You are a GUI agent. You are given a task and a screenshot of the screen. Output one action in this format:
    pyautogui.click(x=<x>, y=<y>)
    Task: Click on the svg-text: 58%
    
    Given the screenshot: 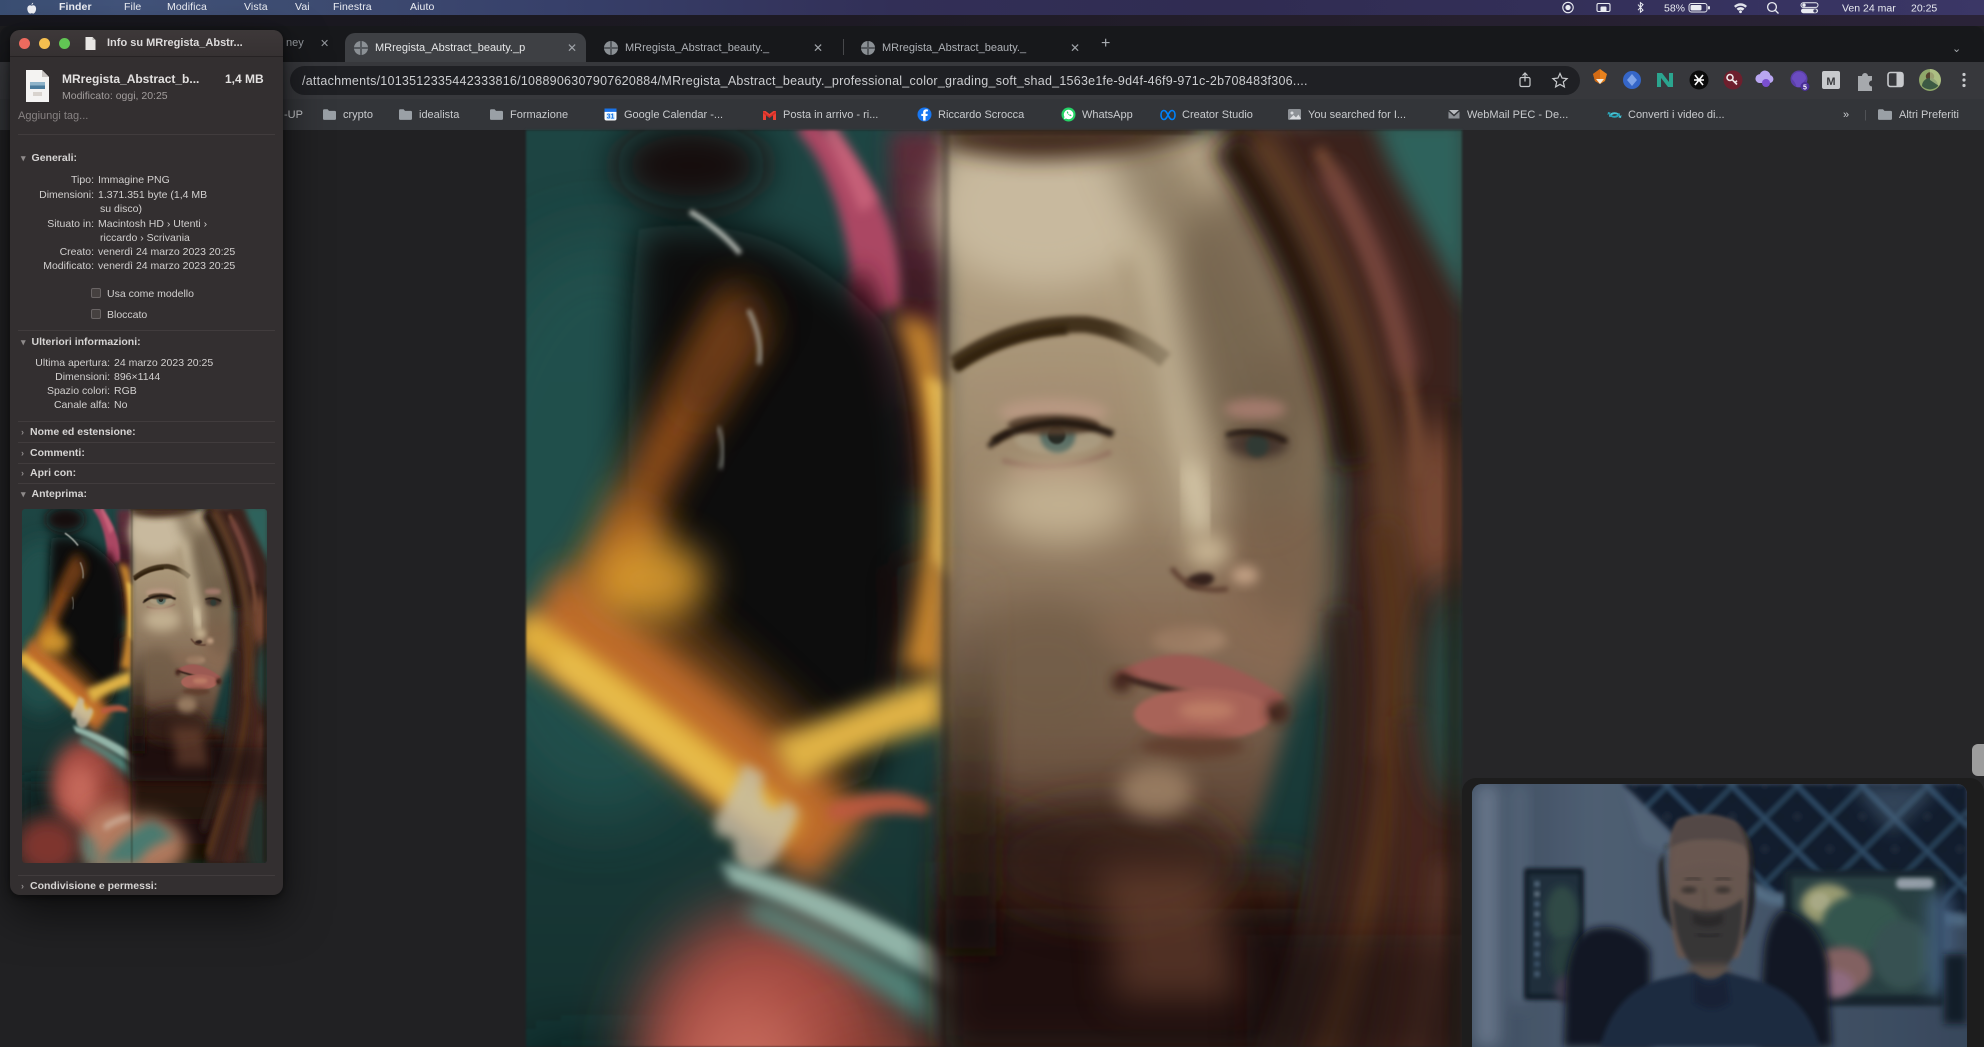 What is the action you would take?
    pyautogui.click(x=1674, y=9)
    